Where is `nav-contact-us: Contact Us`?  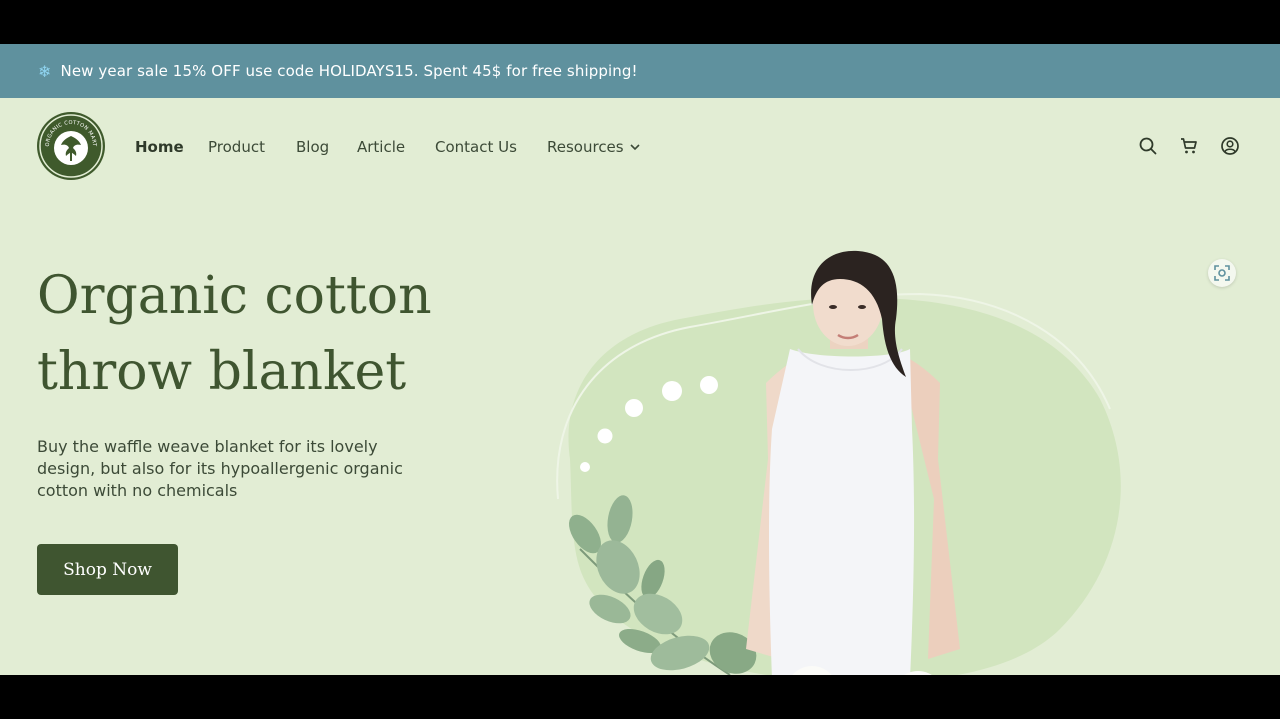
nav-contact-us: Contact Us is located at coordinates (476, 147).